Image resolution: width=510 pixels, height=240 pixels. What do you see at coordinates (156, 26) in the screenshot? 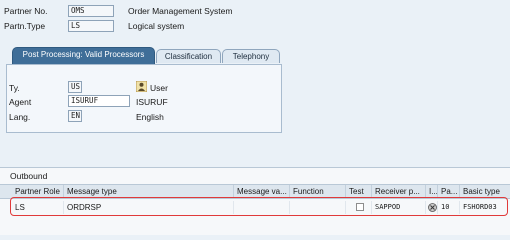
I see `partner-type-description: Logical system` at bounding box center [156, 26].